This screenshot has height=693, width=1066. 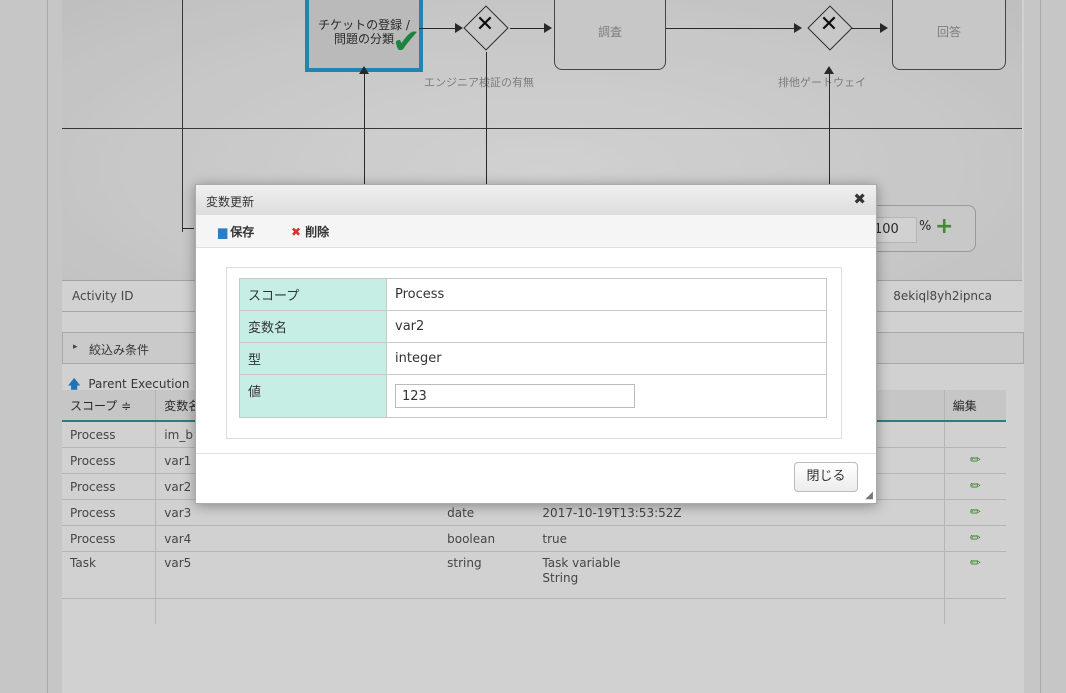 I want to click on close-button: 閉じる, so click(x=826, y=477).